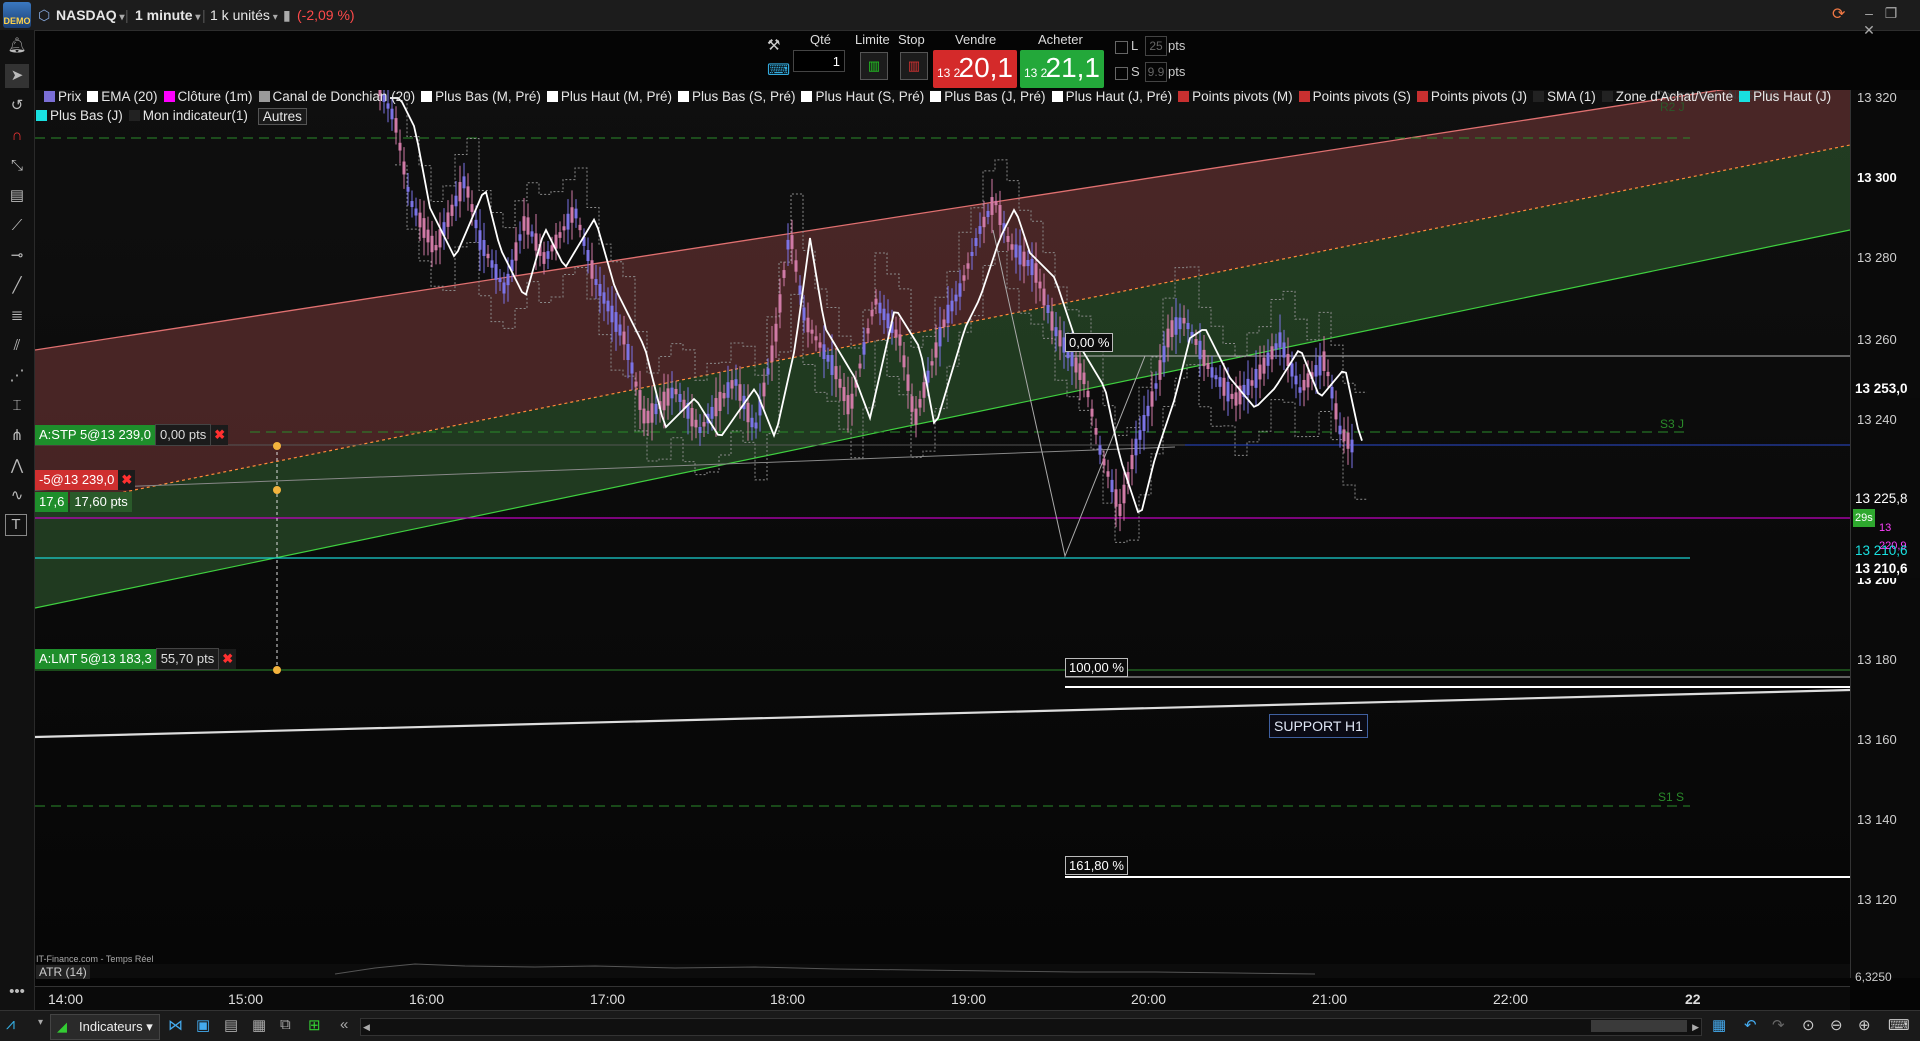 Image resolution: width=1920 pixels, height=1041 pixels. Describe the element at coordinates (1785, 96) in the screenshot. I see `legend-item: Plus Haut (J)` at that location.